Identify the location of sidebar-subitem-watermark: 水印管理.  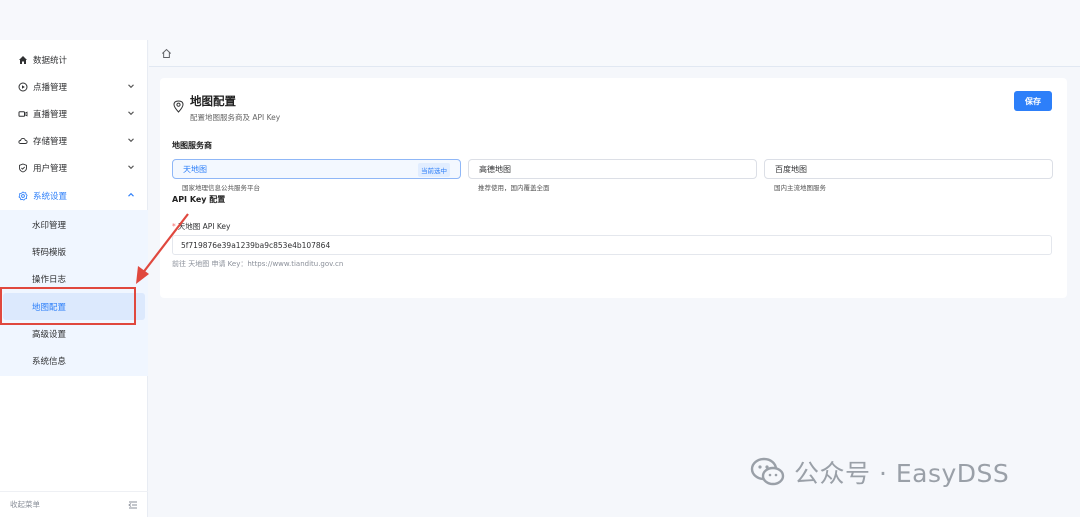
(74, 224).